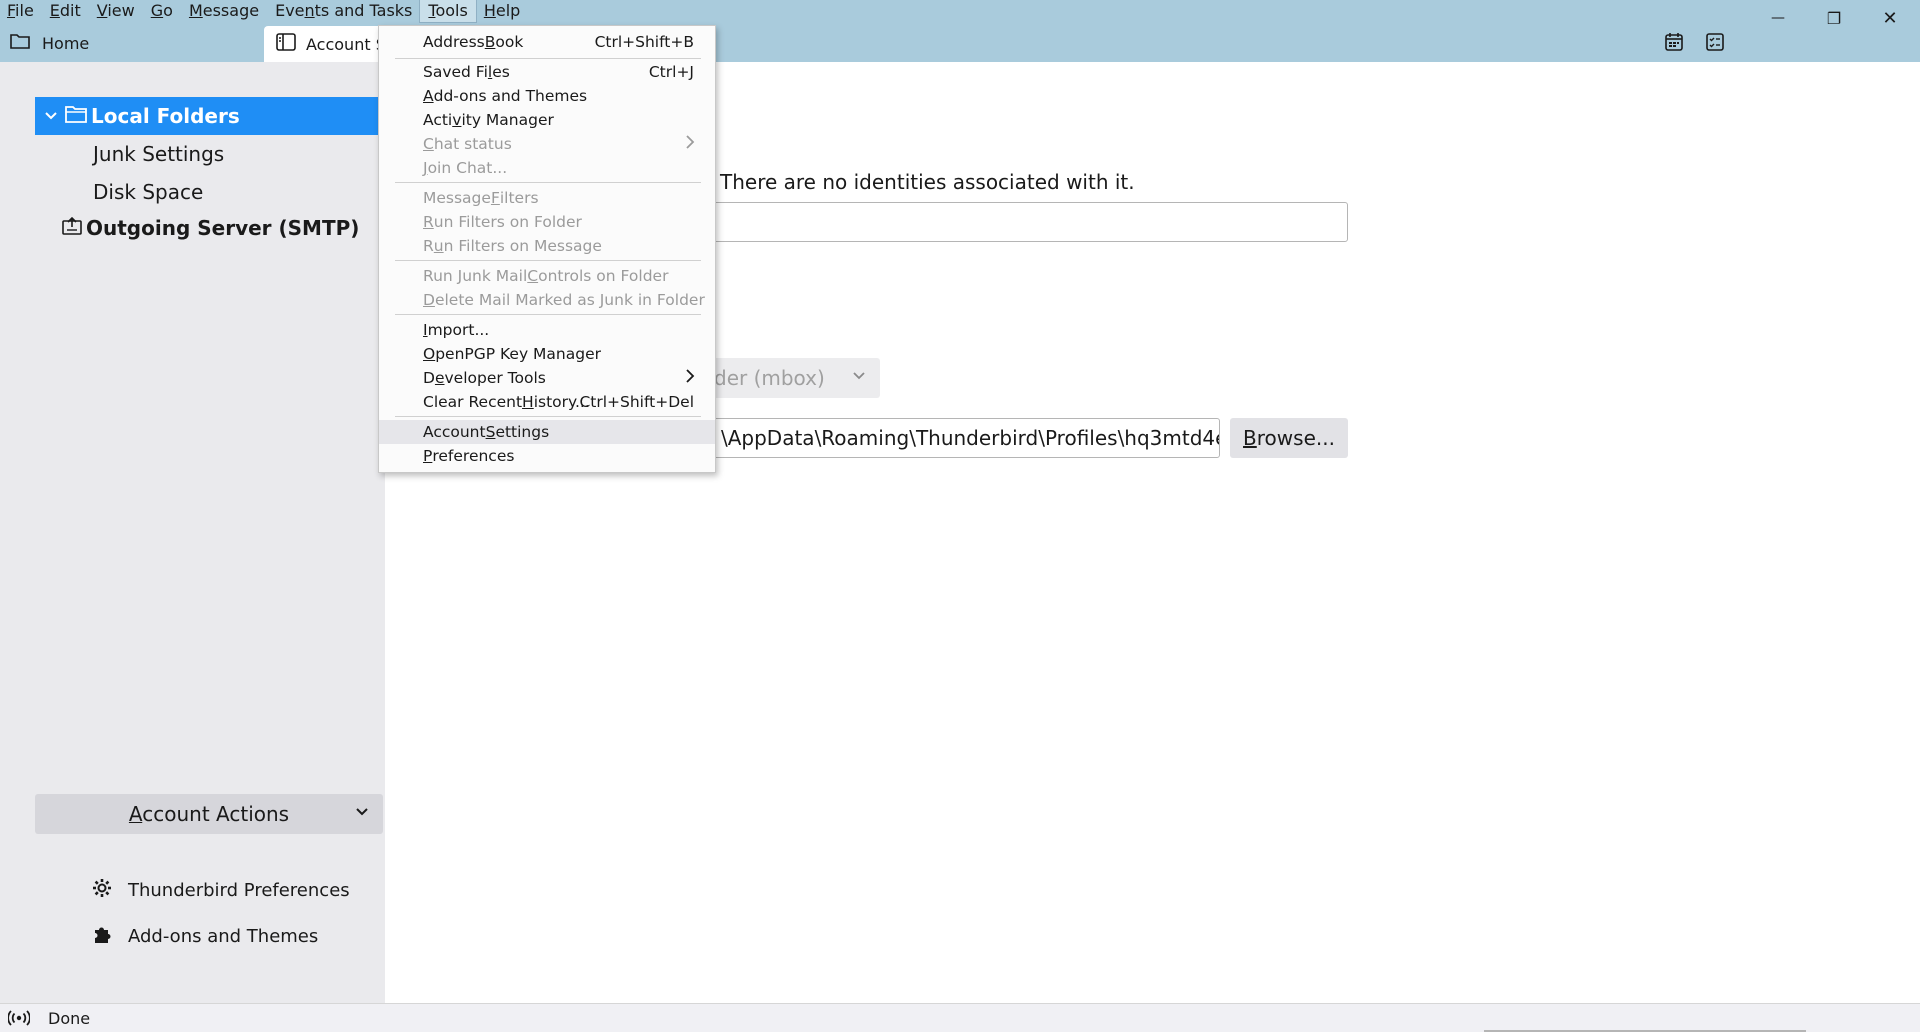 This screenshot has width=1920, height=1032. What do you see at coordinates (116, 11) in the screenshot?
I see `menu-view: View` at bounding box center [116, 11].